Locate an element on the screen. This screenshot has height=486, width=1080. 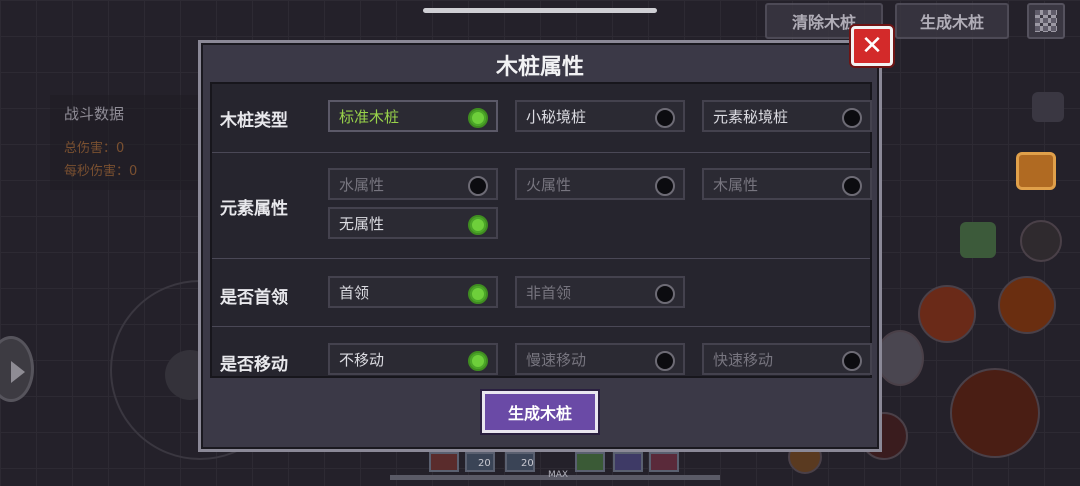
left-arrow-icon is located at coordinates (17, 369).